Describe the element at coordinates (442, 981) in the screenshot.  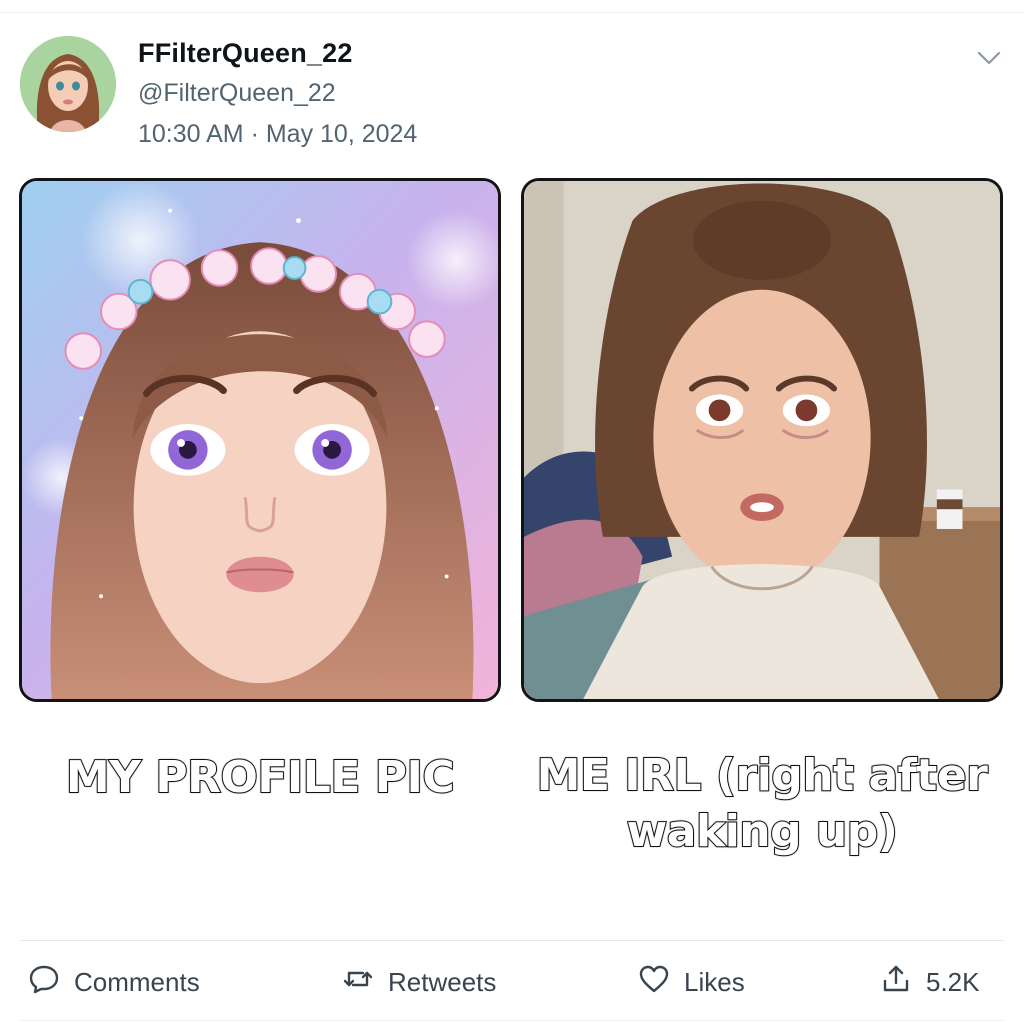
I see `retweets-label: Retweets` at that location.